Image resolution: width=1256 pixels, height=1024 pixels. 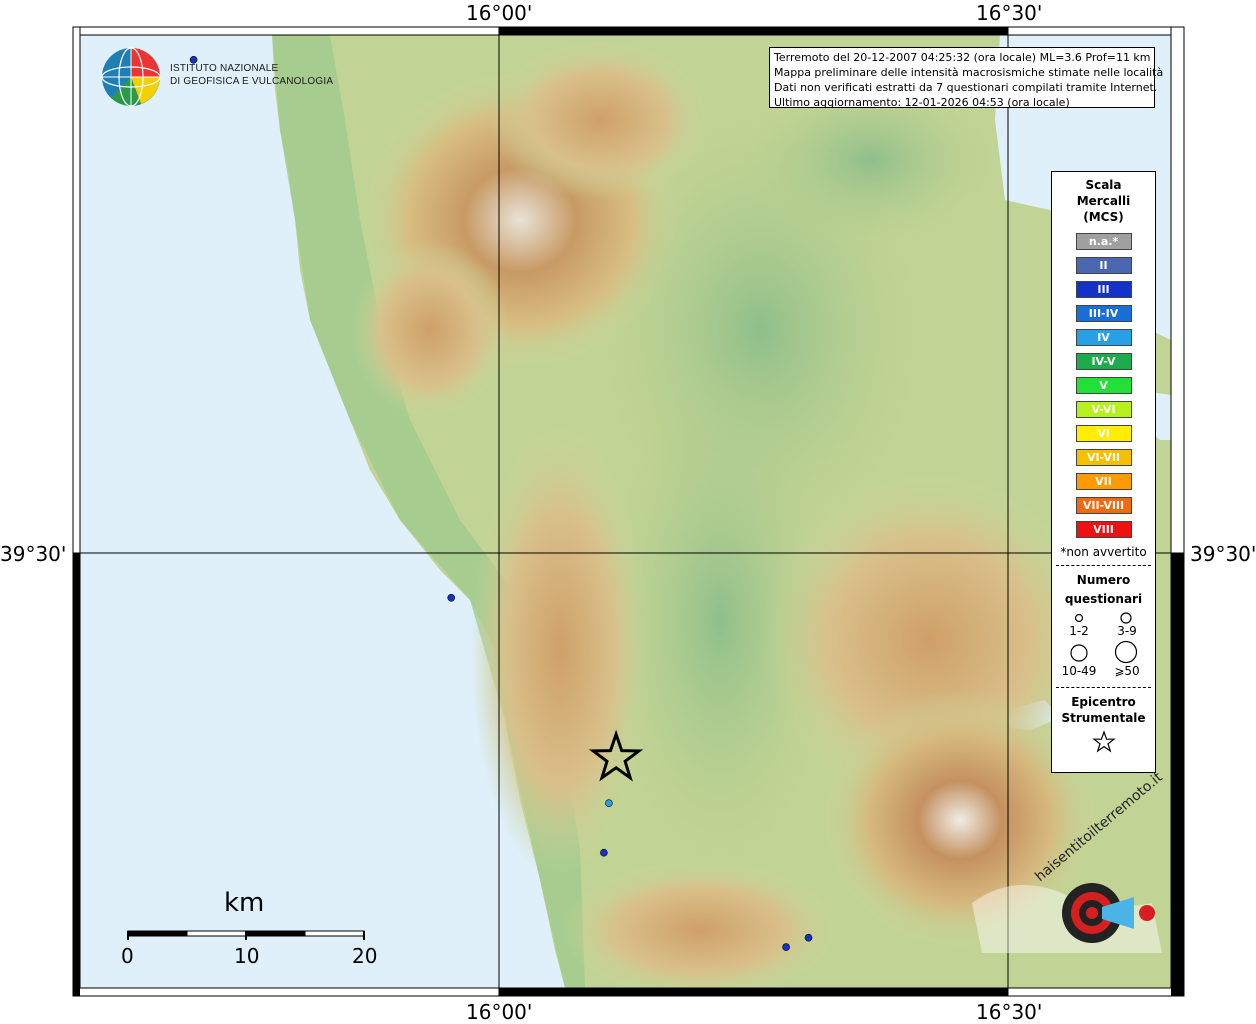 I want to click on coastal-range-north, so click(x=430, y=330).